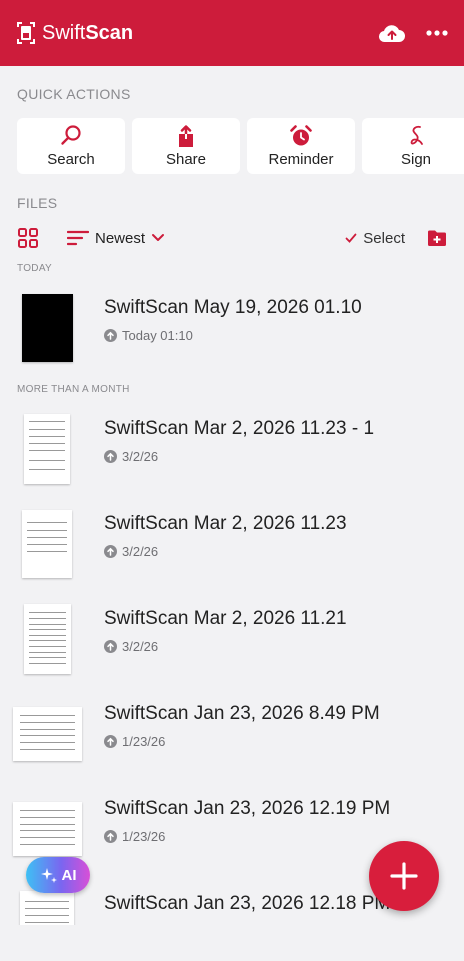  What do you see at coordinates (186, 136) in the screenshot?
I see `share-icon` at bounding box center [186, 136].